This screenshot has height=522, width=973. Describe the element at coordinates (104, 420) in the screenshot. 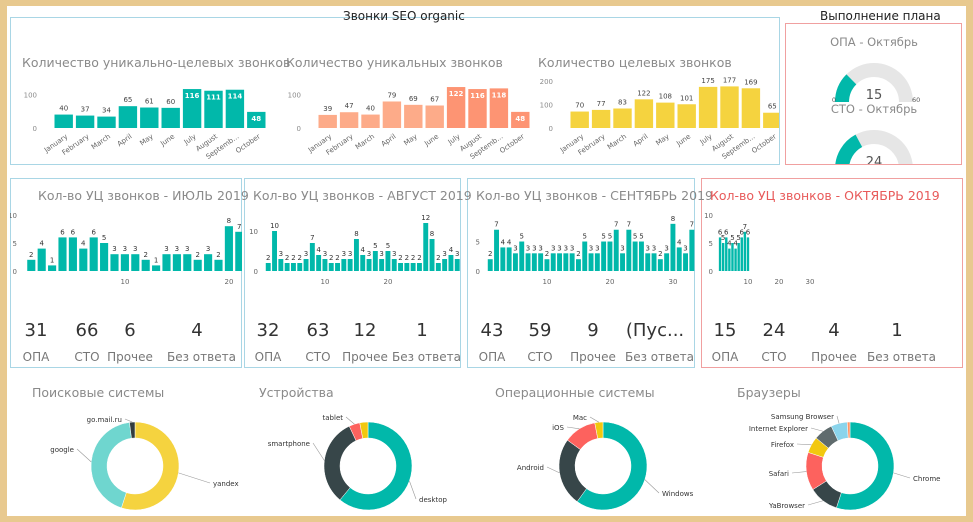

I see `donut-slice-label: go.mail.ru` at that location.